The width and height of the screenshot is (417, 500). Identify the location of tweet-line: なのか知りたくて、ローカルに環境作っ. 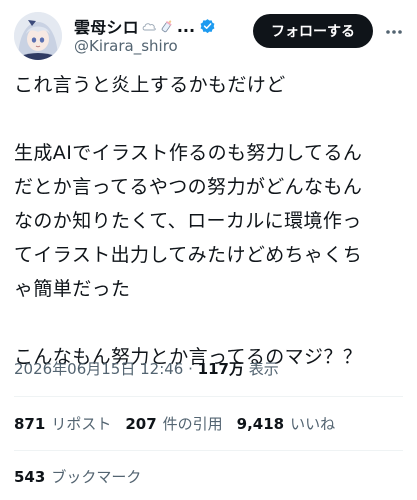
(188, 221).